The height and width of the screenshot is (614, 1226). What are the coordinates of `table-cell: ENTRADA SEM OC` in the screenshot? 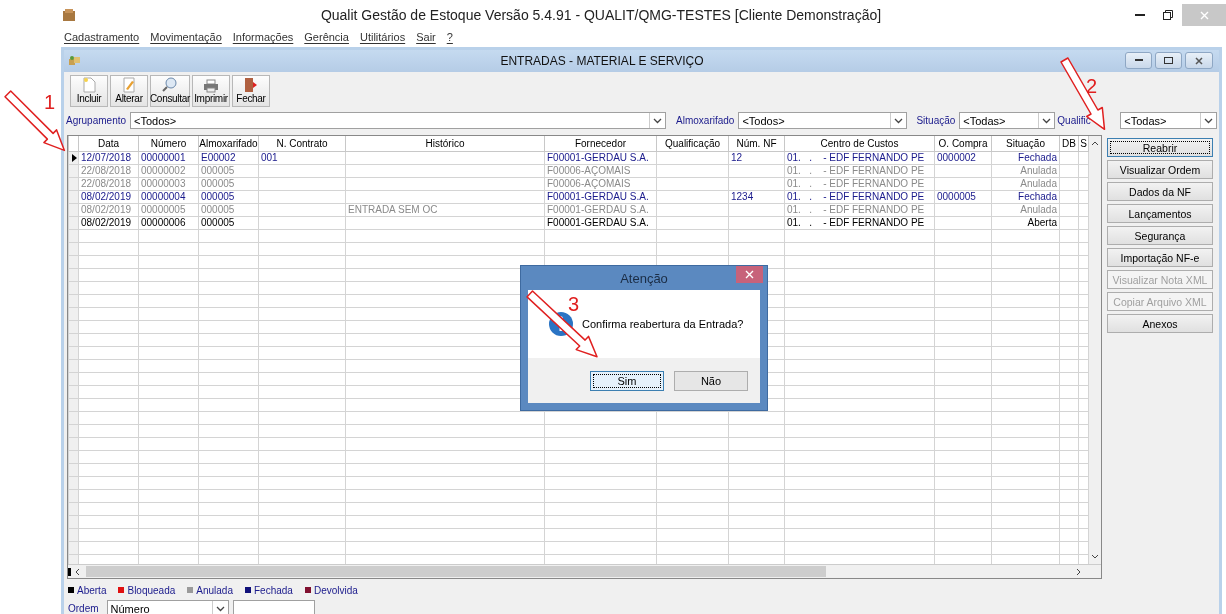 It's located at (393, 210).